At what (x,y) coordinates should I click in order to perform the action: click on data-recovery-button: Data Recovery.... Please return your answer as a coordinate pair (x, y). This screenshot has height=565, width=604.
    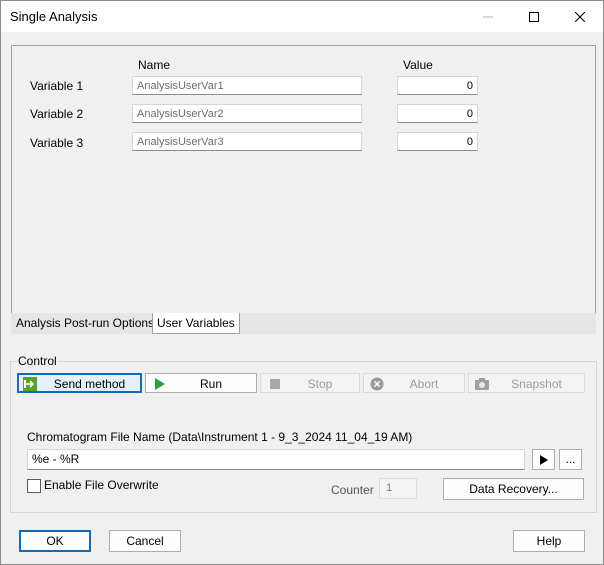
    Looking at the image, I should click on (513, 489).